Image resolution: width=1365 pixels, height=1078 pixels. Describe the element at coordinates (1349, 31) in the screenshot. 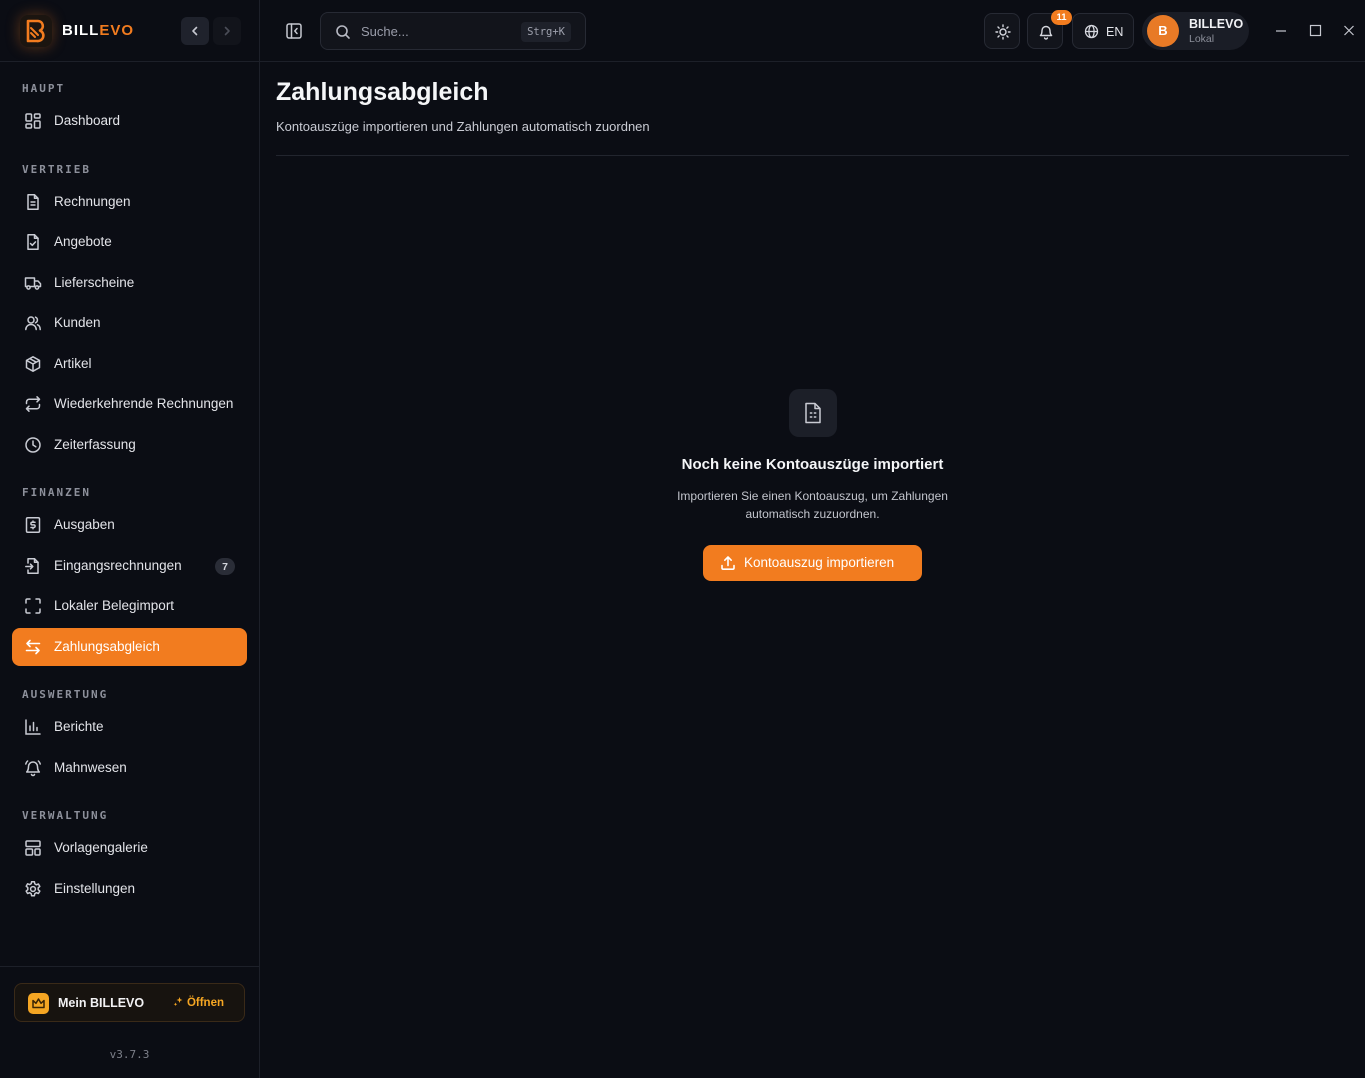

I see `close-icon` at that location.